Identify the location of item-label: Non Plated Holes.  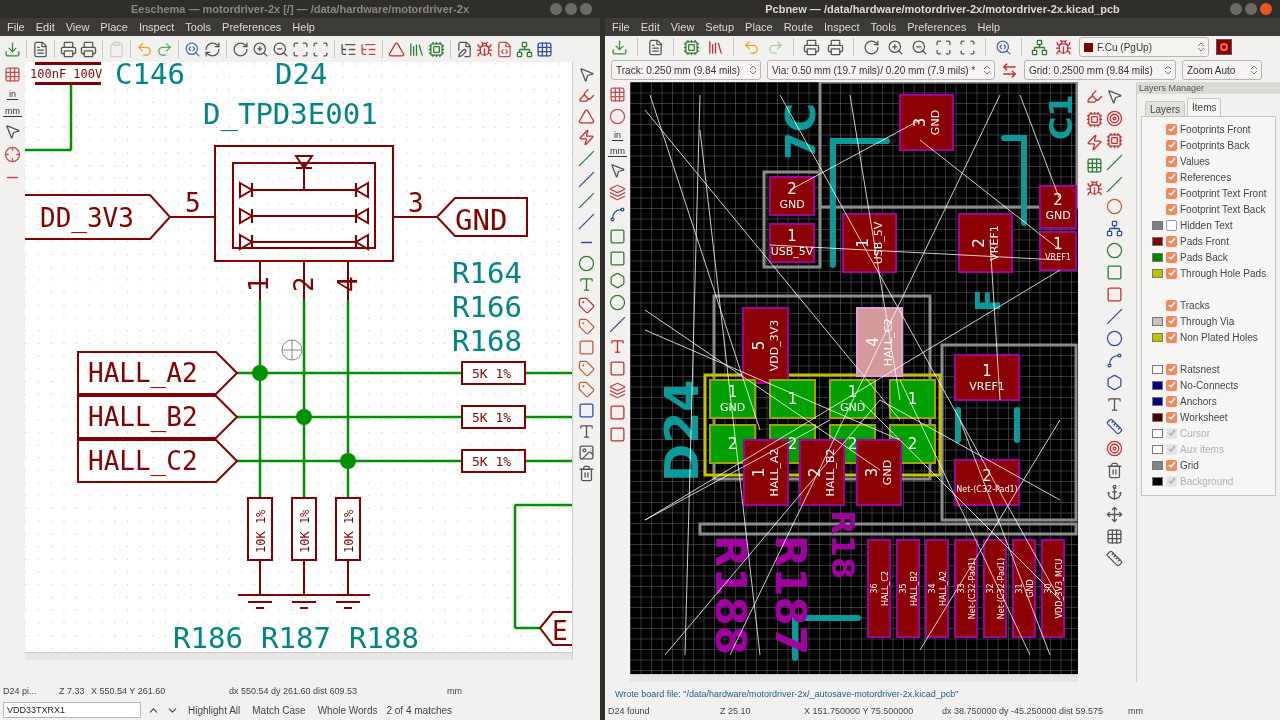
(1219, 337).